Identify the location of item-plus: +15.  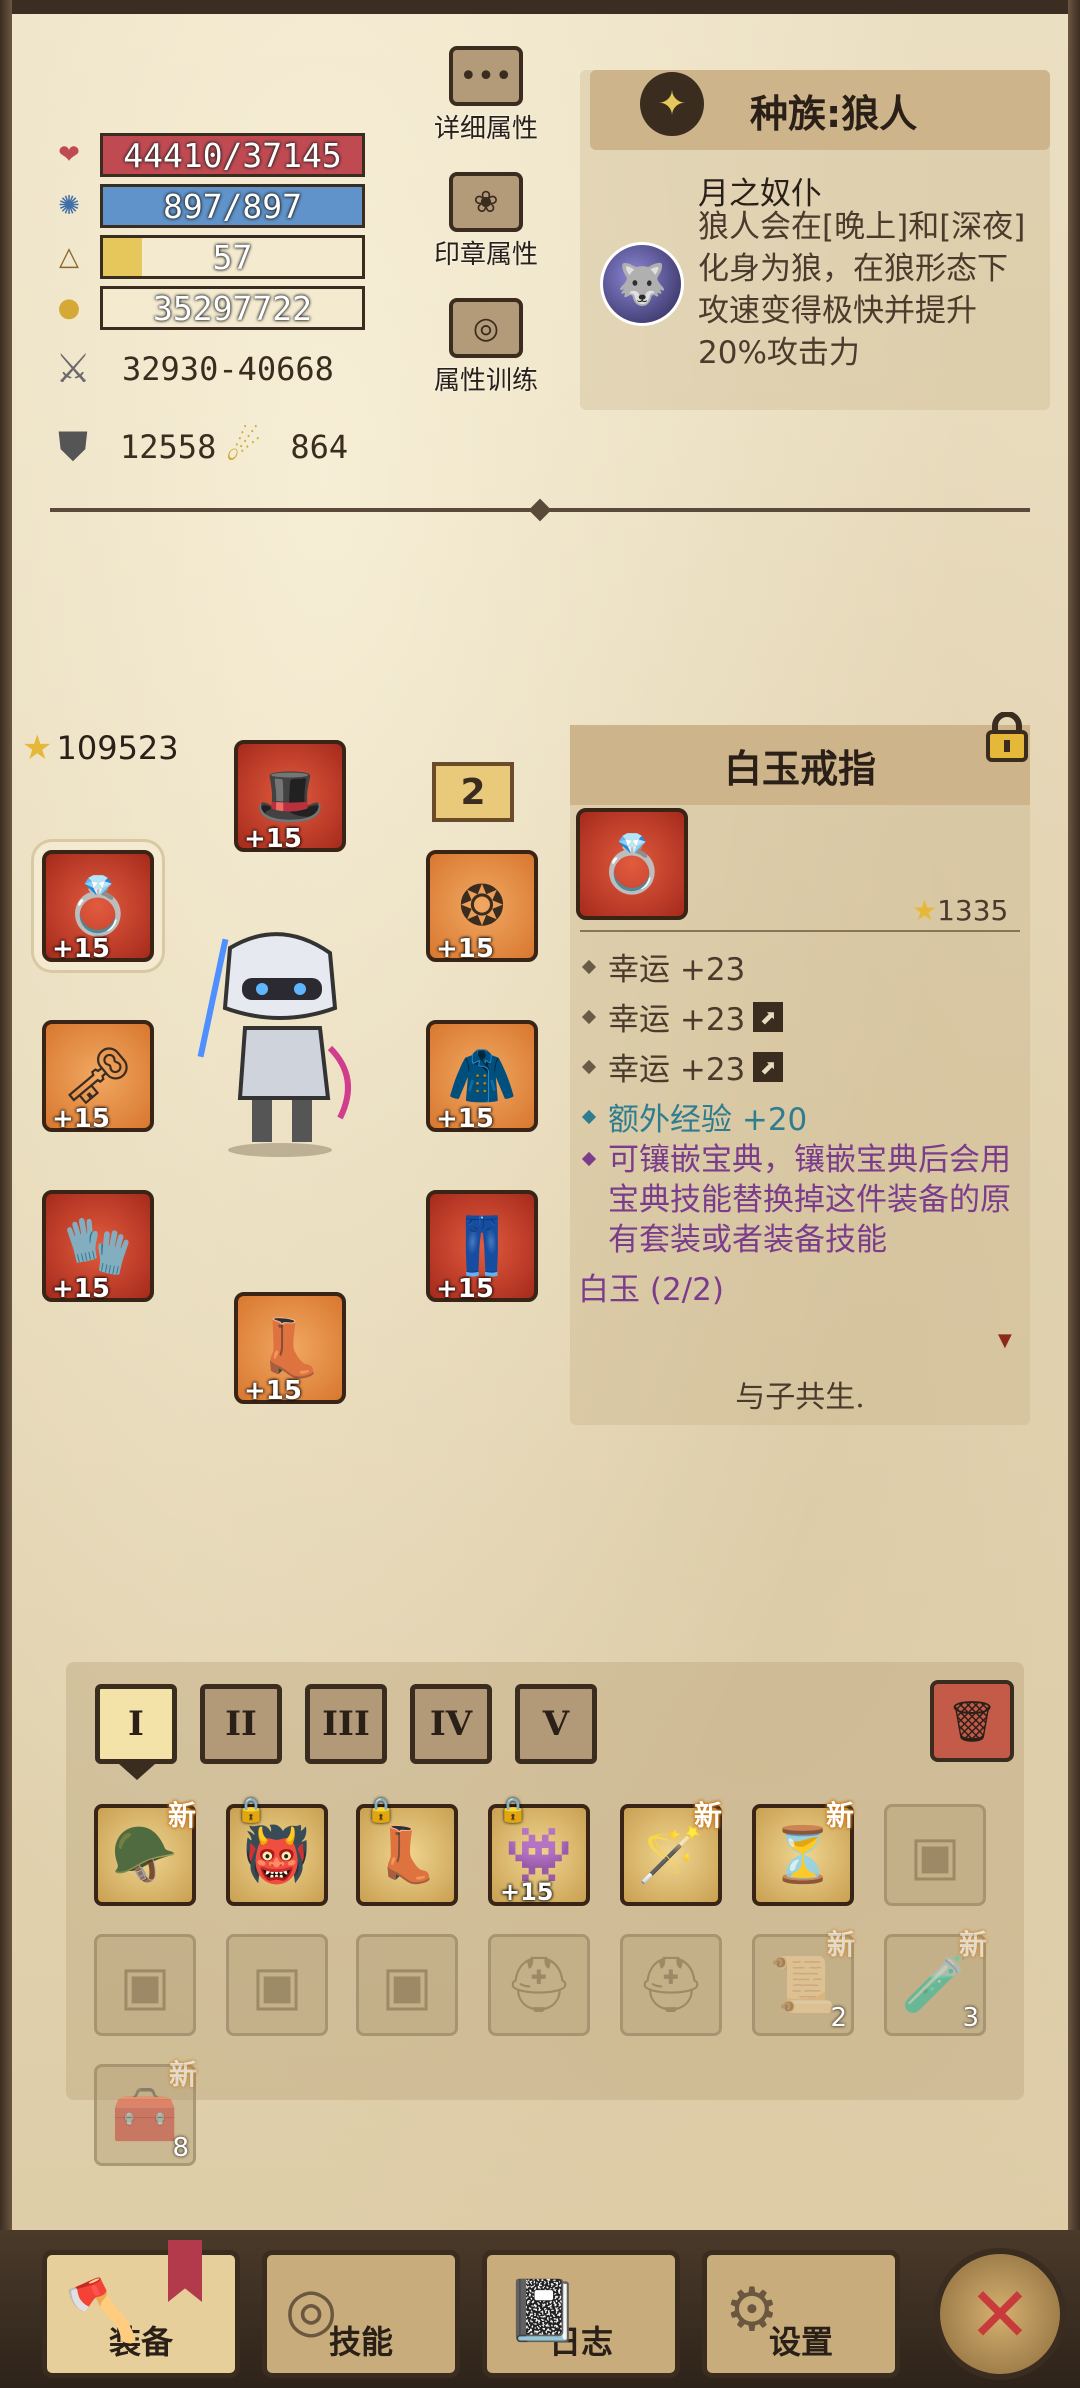
(527, 1892).